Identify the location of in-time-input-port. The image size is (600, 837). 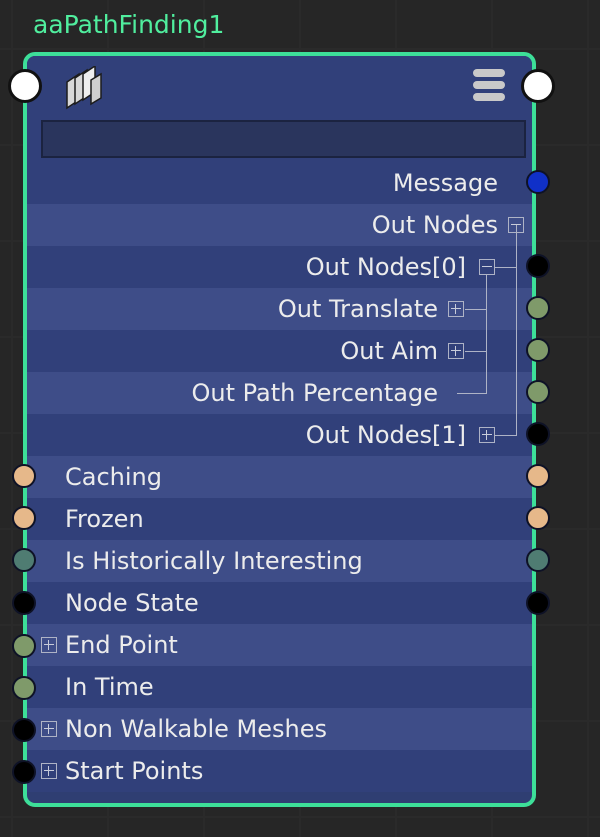
(24, 688).